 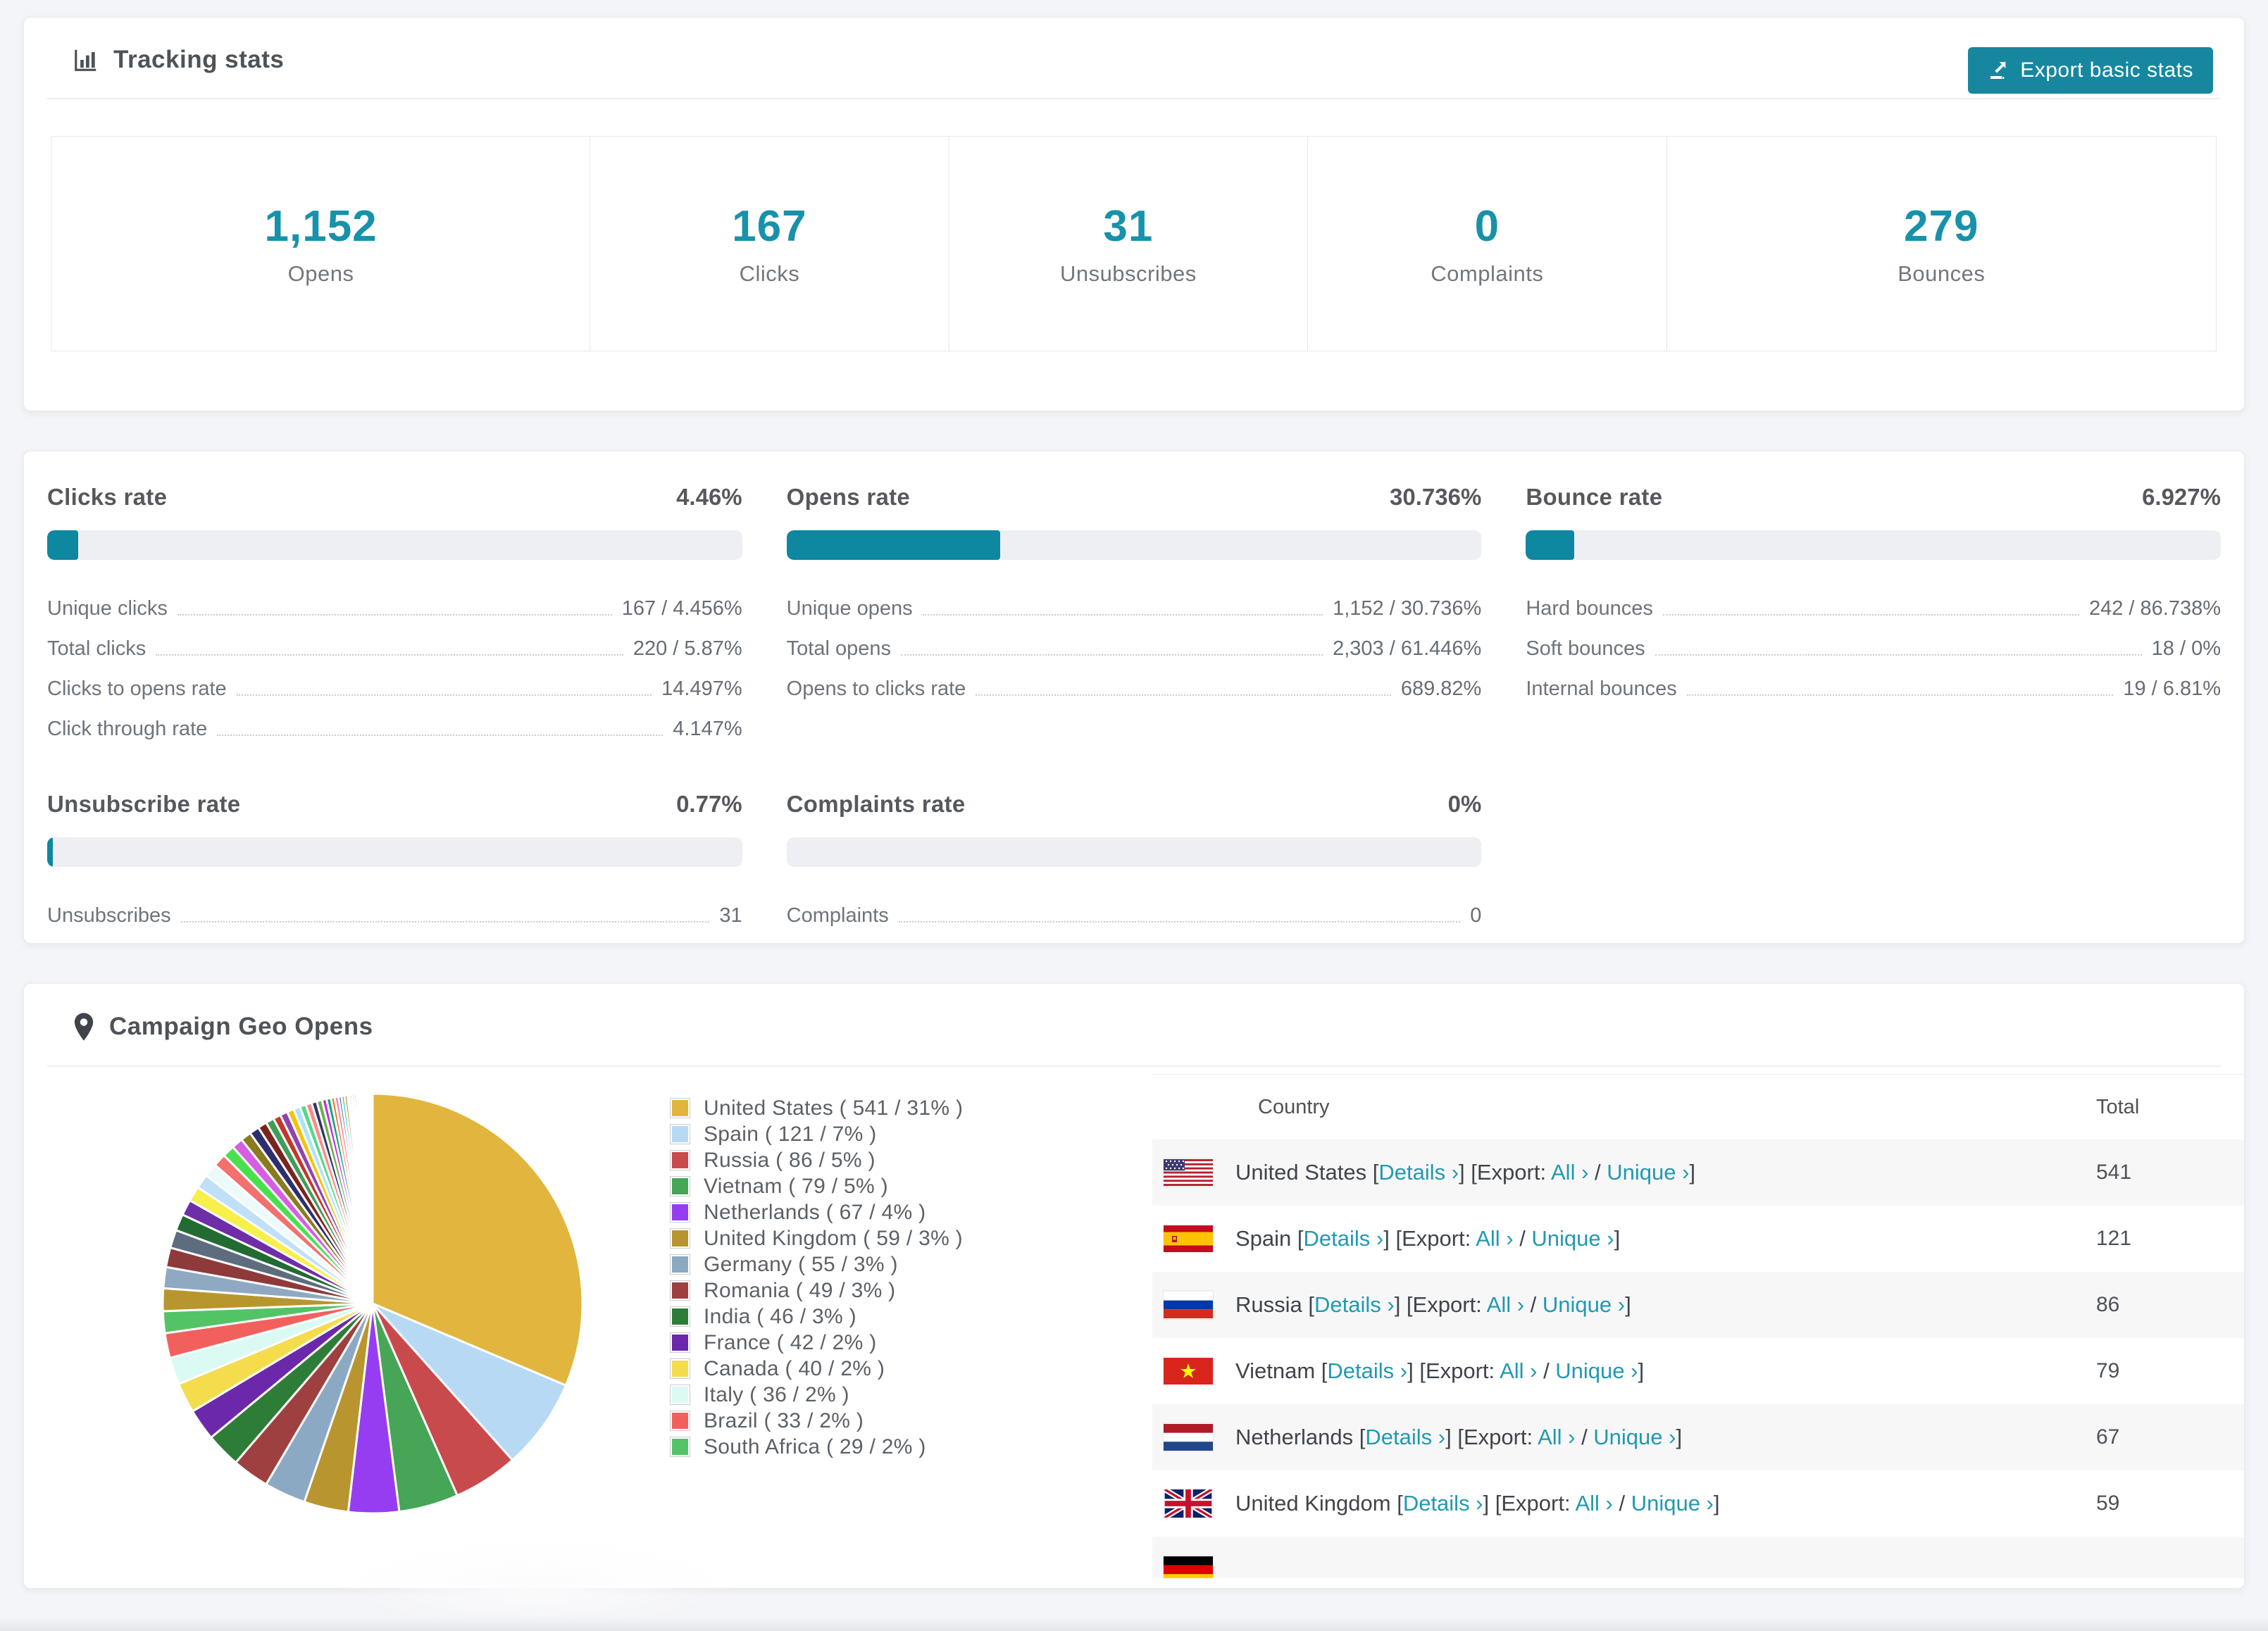 I want to click on rate-title: Clicks rate, so click(x=108, y=497).